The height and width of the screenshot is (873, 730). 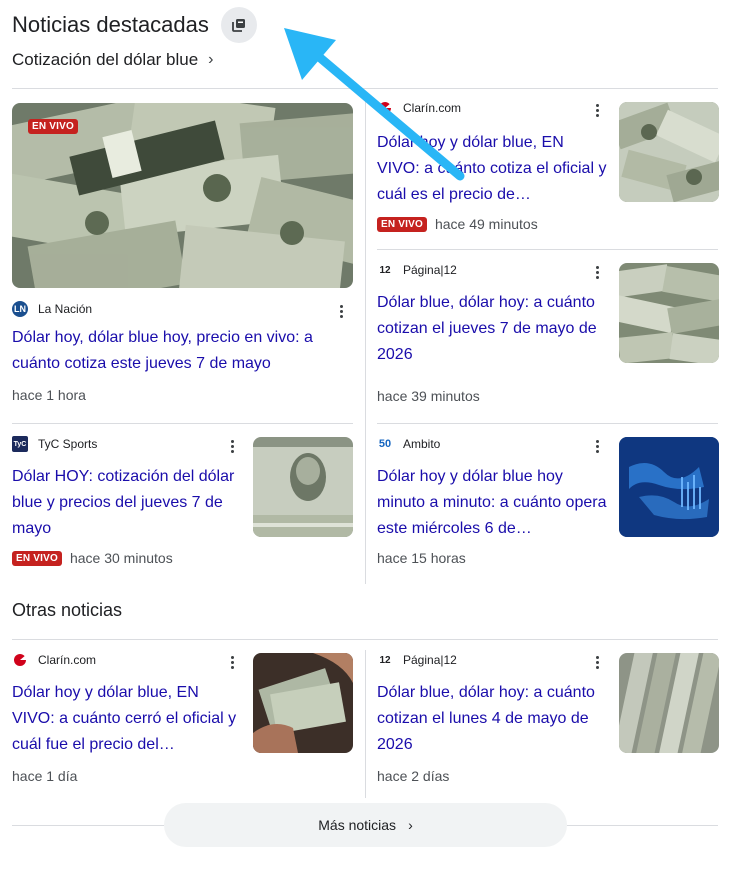 What do you see at coordinates (238, 25) in the screenshot?
I see `stack-icon` at bounding box center [238, 25].